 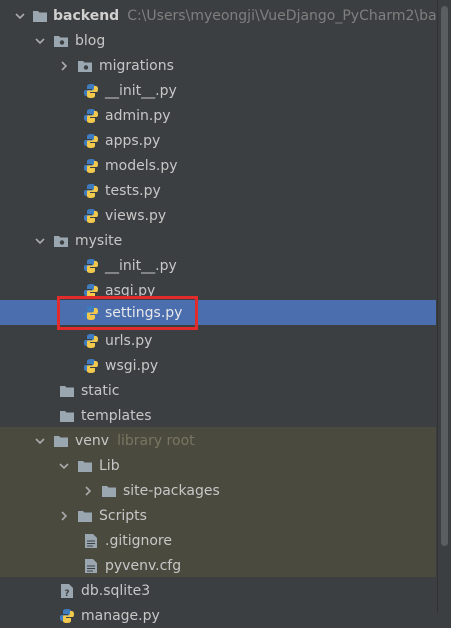 I want to click on tree-row-pyvenv-cfg: pyvenv.cfg, so click(x=218, y=565).